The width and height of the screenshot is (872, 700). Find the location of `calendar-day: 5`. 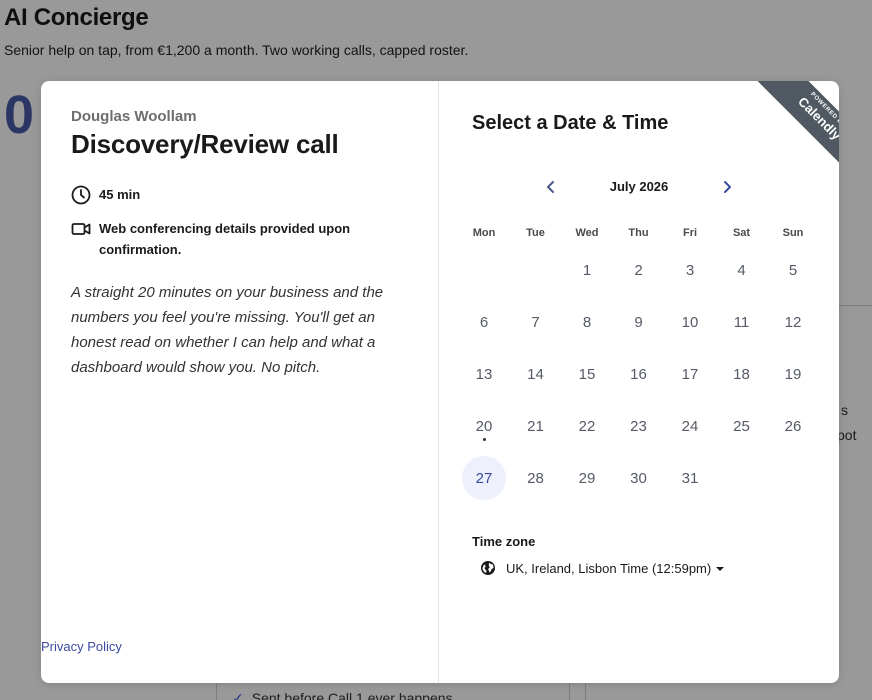

calendar-day: 5 is located at coordinates (793, 270).